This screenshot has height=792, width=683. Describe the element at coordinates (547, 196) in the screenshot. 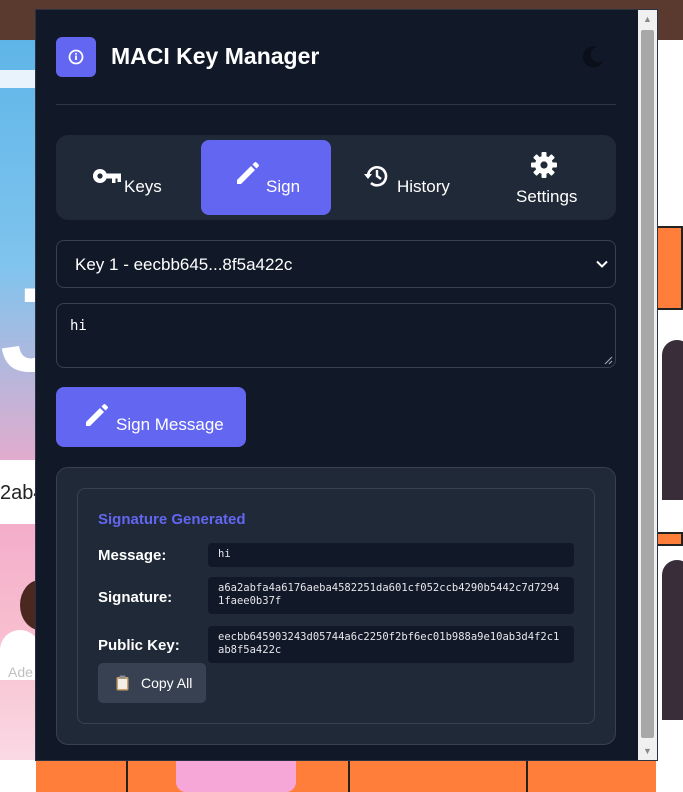

I see `tab-settings-label: Settings` at that location.